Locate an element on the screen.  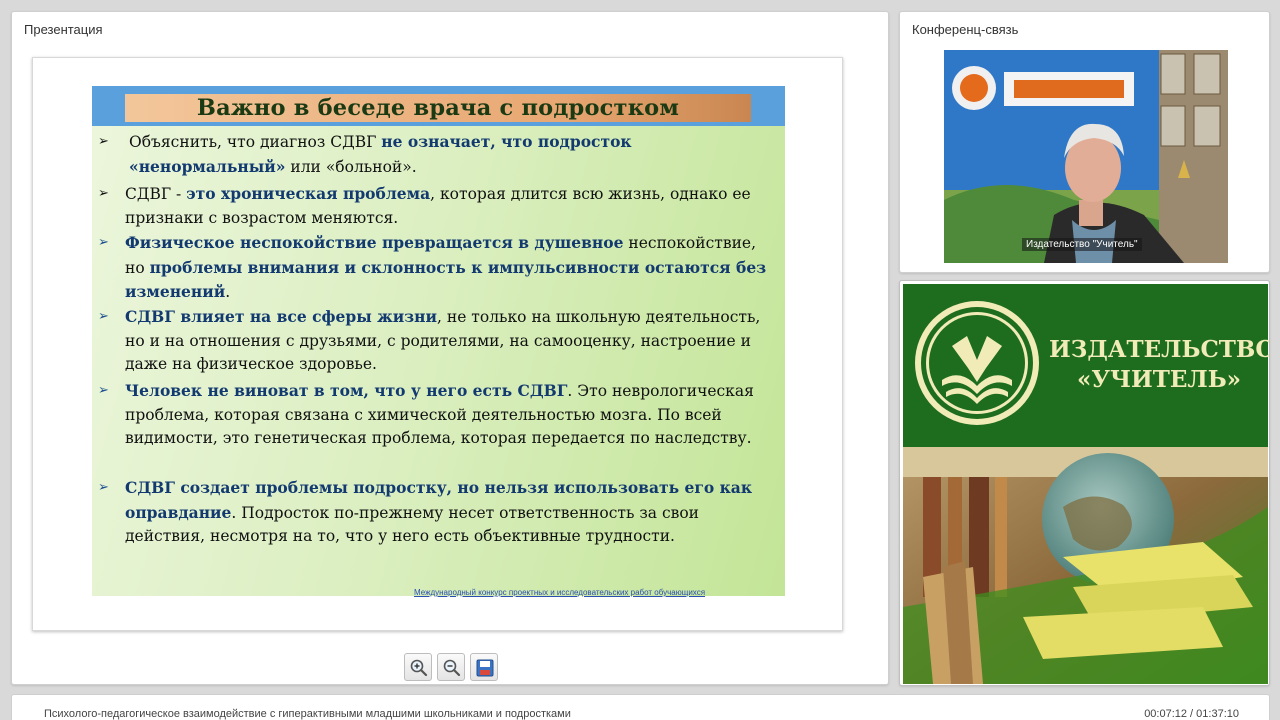
publisher-name-line2: «УЧИТЕЛЬ» is located at coordinates (1159, 379).